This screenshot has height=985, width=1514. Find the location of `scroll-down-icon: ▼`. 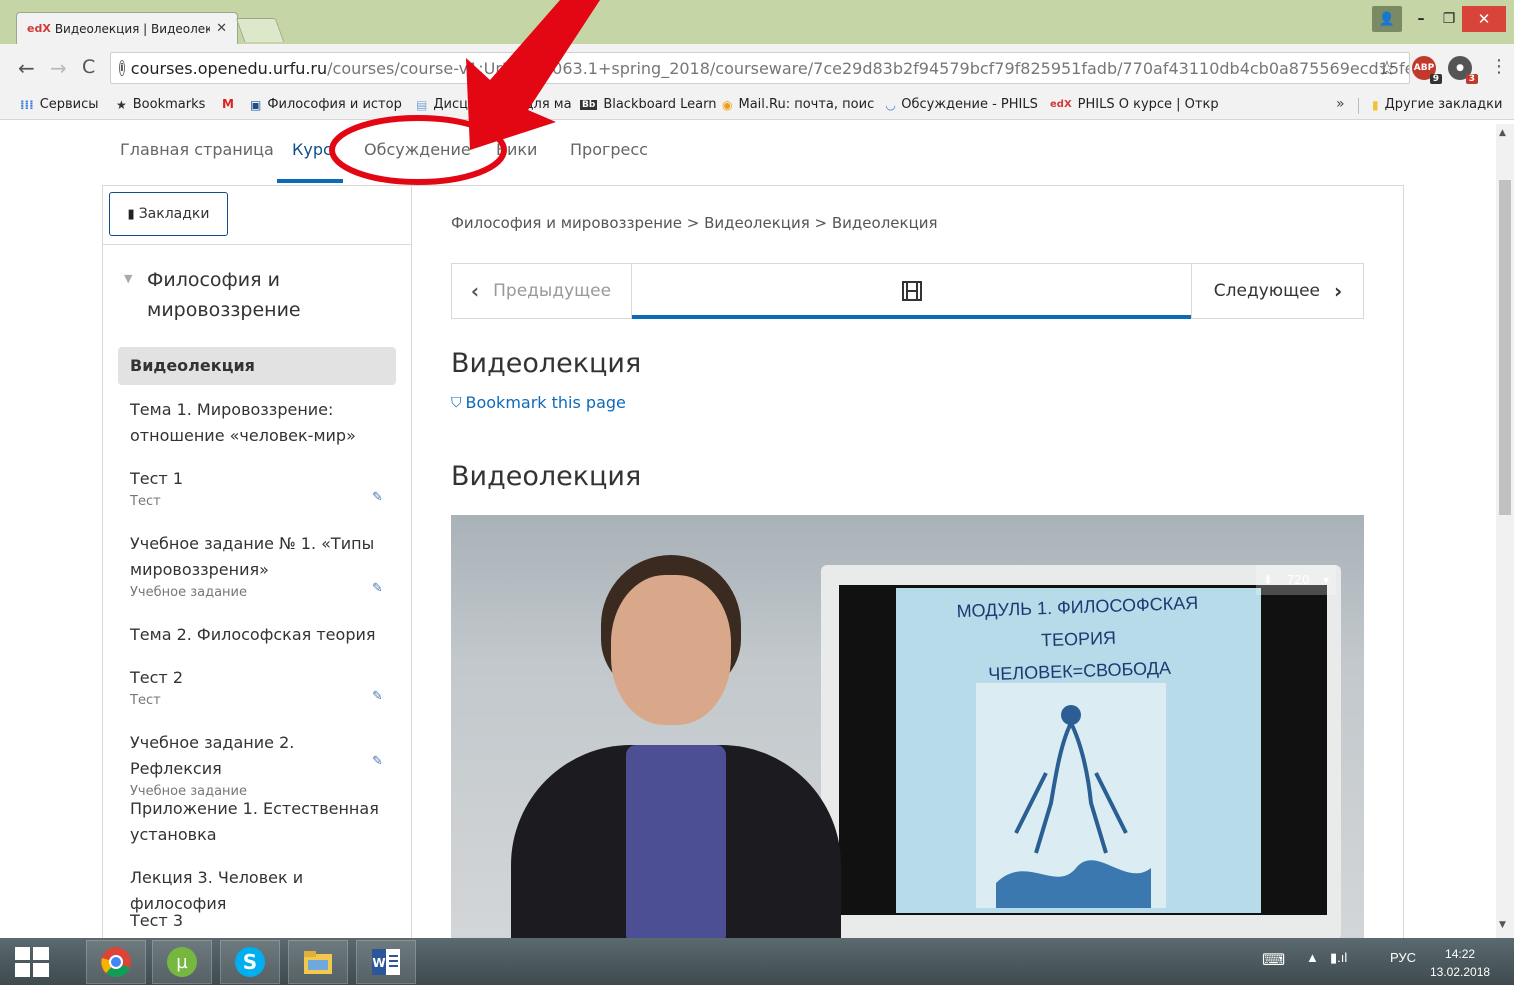

scroll-down-icon: ▼ is located at coordinates (1502, 925).